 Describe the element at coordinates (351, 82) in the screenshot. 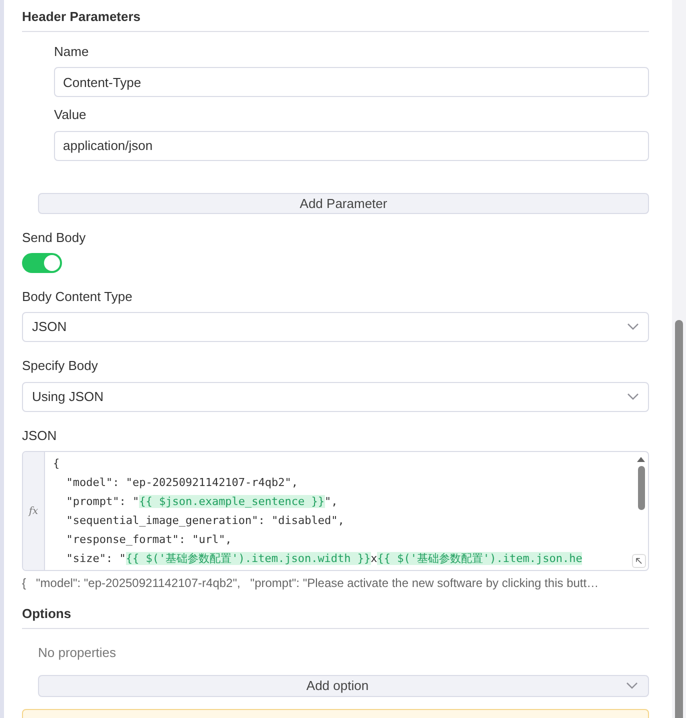

I see `text-field: Content-Type` at that location.